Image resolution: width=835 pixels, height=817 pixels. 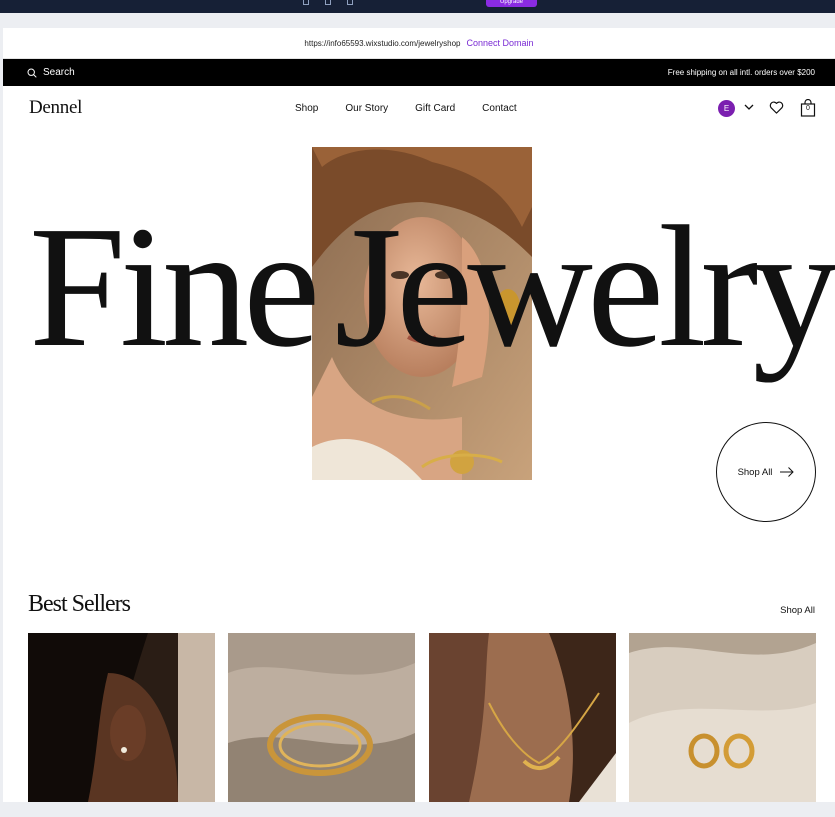 I want to click on product-card-gold-bangle, so click(x=321, y=717).